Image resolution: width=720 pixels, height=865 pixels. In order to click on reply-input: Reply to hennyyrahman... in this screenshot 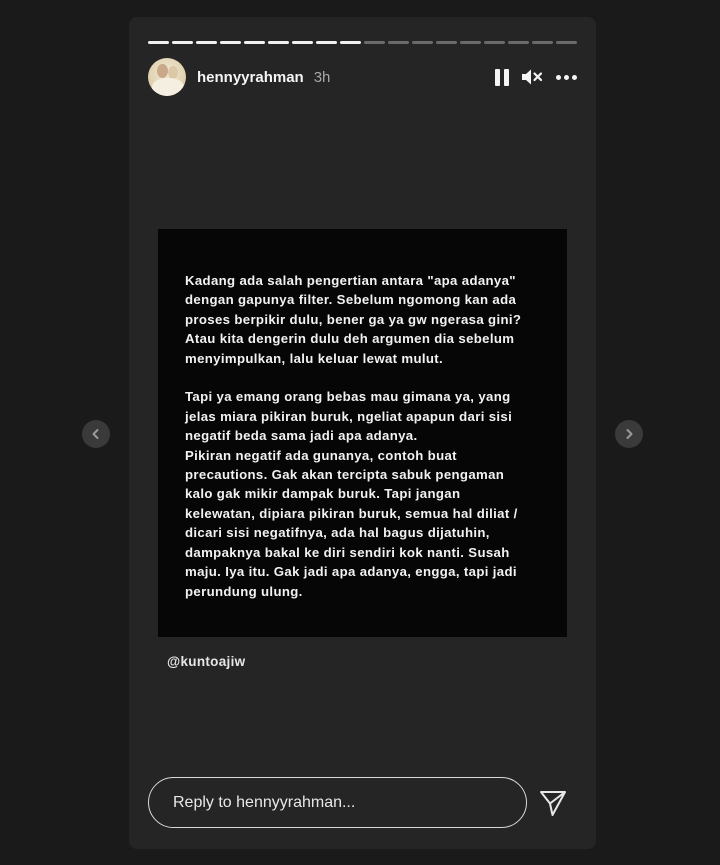, I will do `click(337, 802)`.